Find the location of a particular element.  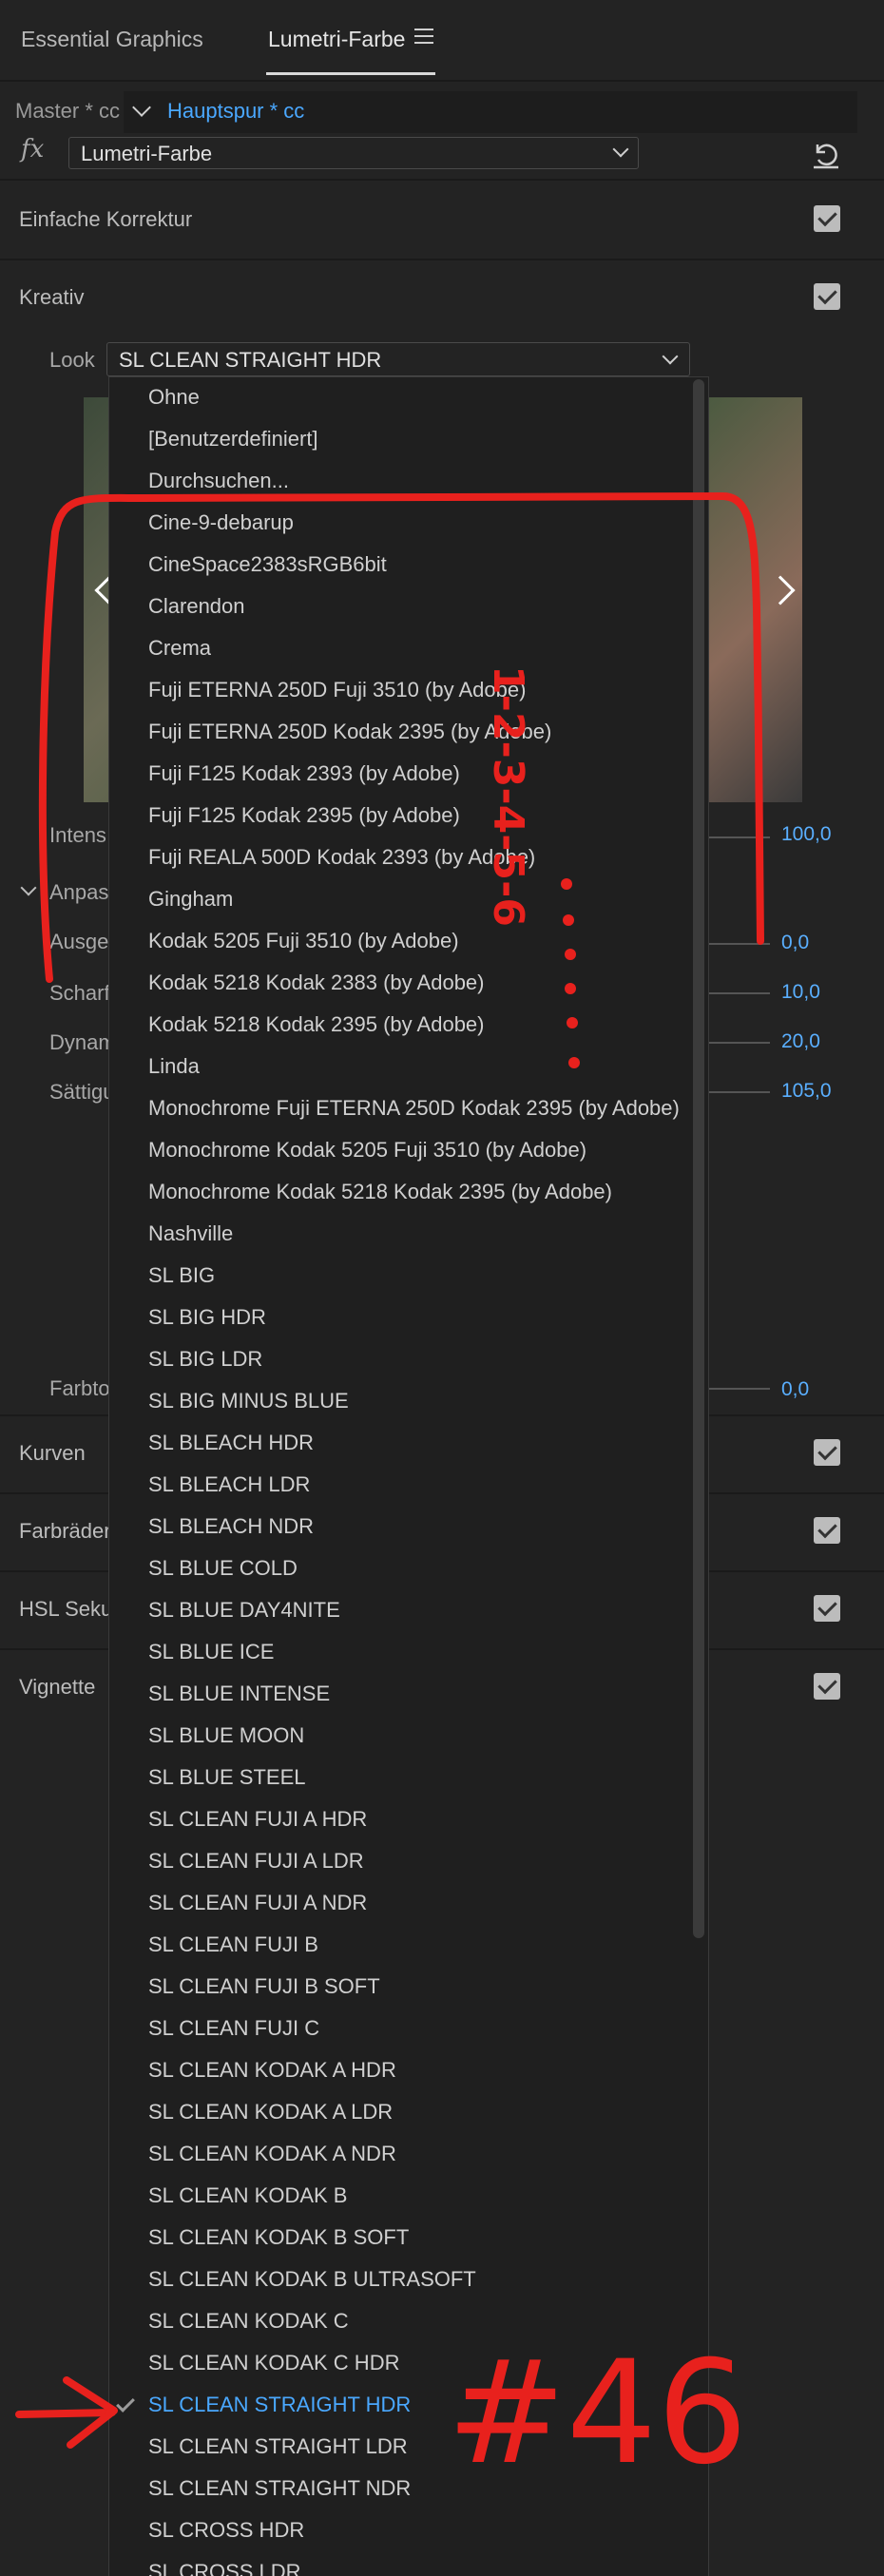

dropdown-item-label: SL CLEAN FUJI B is located at coordinates (233, 1944).